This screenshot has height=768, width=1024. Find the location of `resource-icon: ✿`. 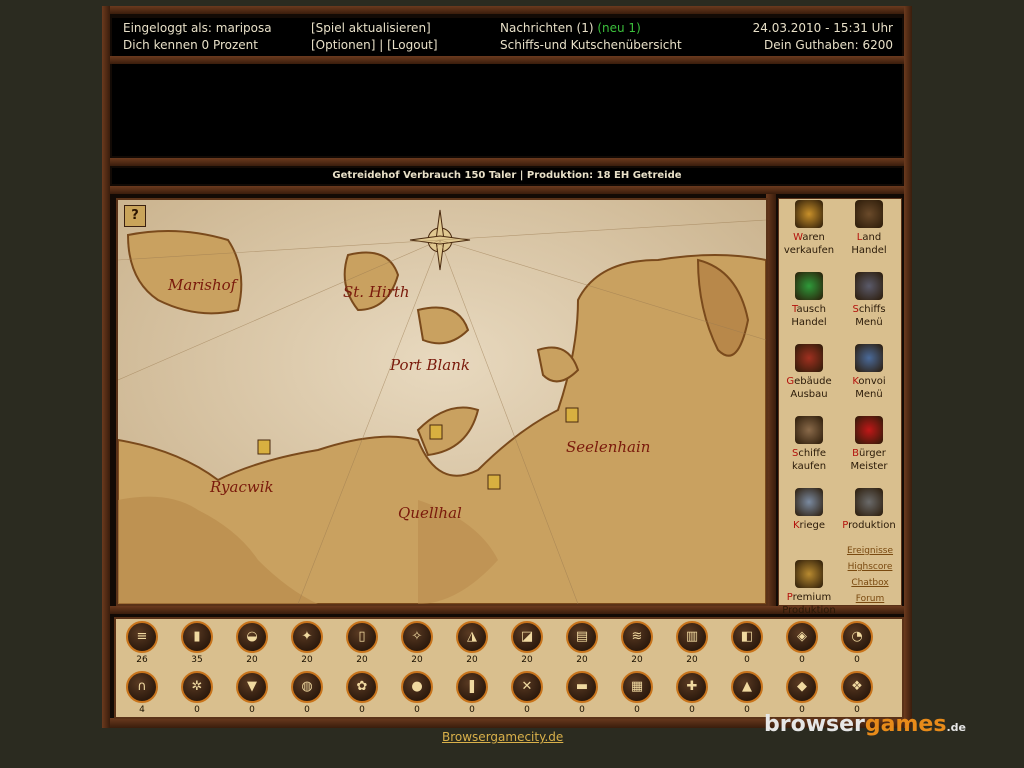

resource-icon: ✿ is located at coordinates (362, 687).